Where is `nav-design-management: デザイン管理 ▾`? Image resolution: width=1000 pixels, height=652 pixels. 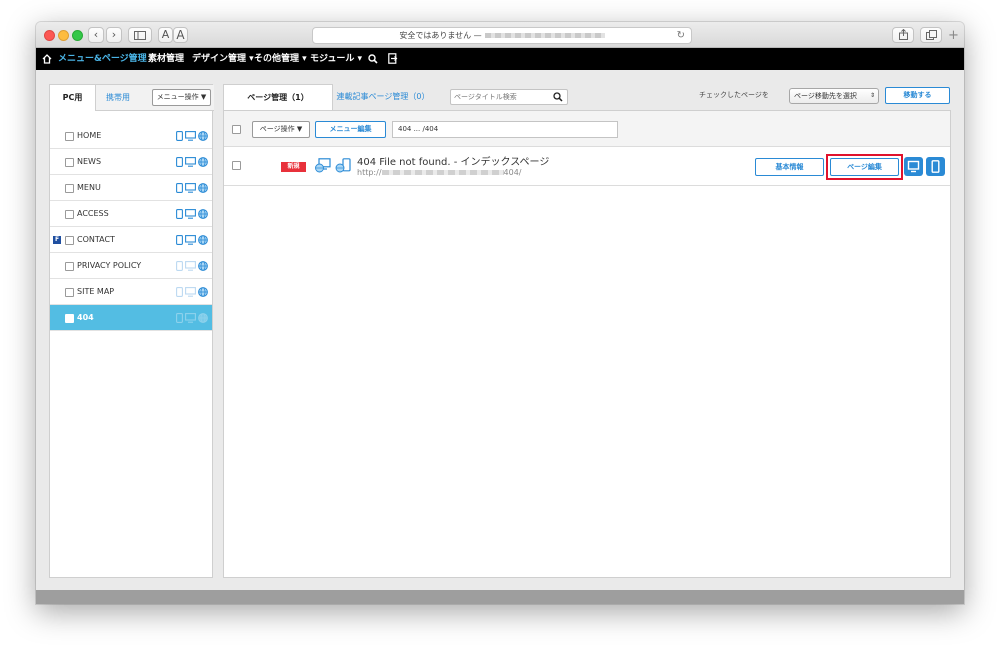
nav-design-management: デザイン管理 ▾ is located at coordinates (223, 59).